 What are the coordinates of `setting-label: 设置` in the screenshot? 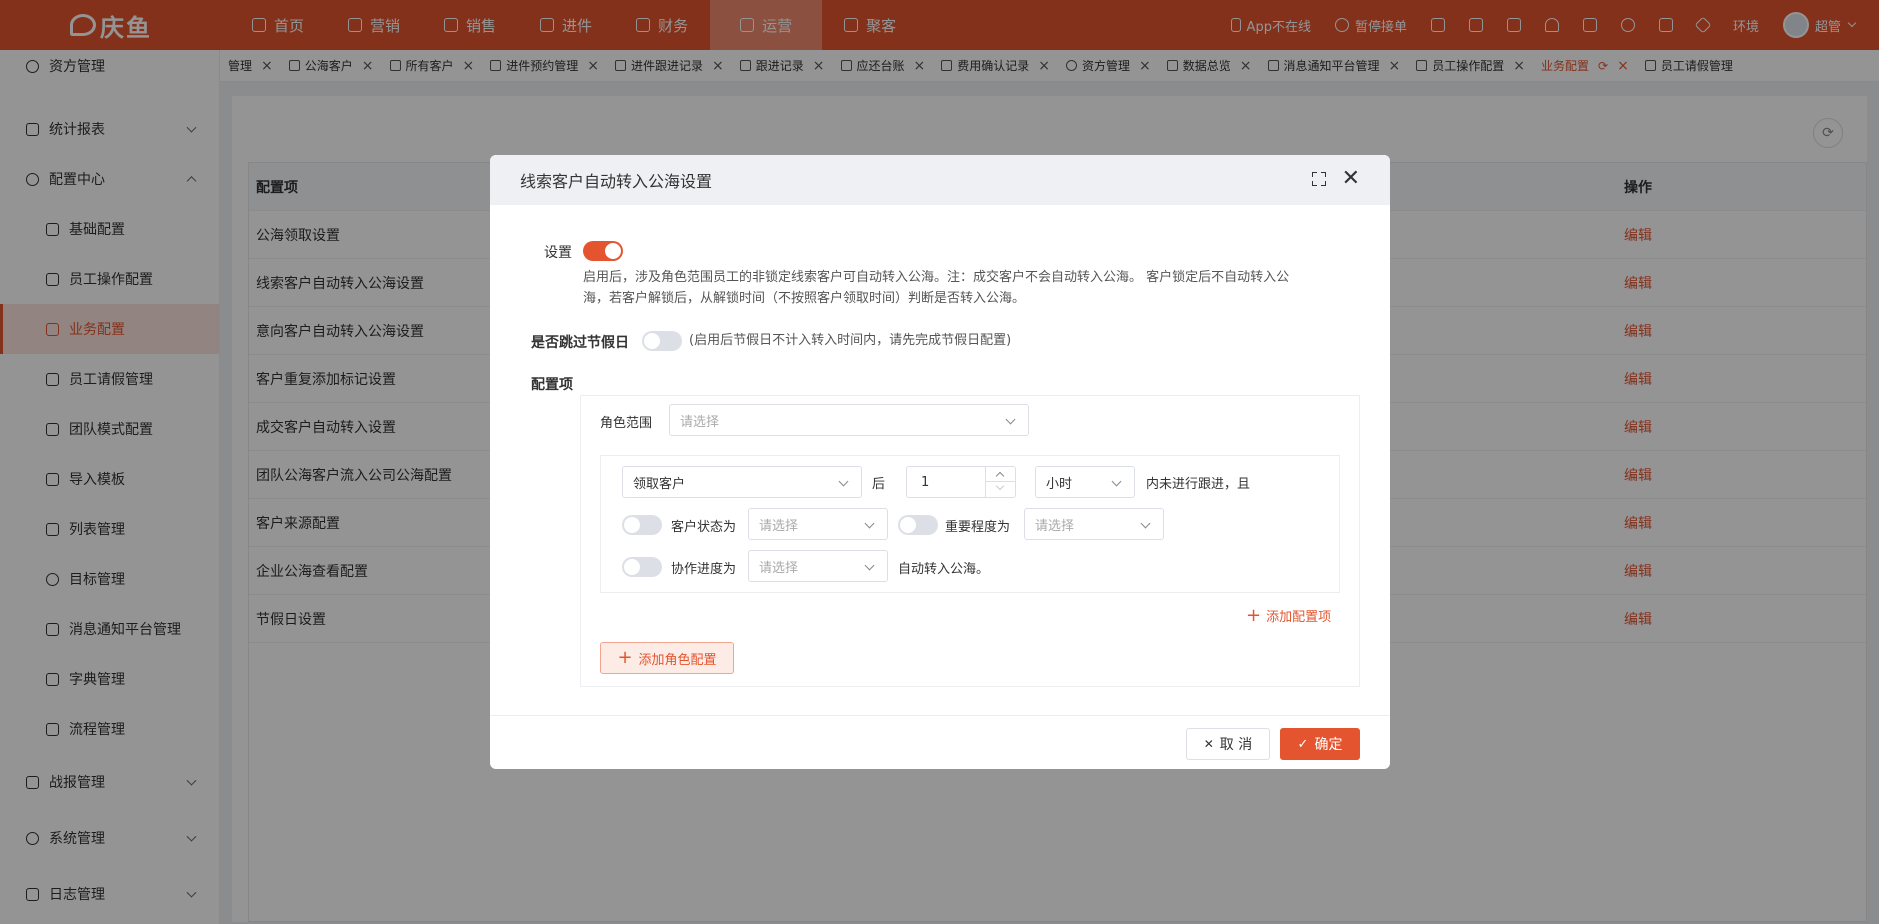 It's located at (558, 253).